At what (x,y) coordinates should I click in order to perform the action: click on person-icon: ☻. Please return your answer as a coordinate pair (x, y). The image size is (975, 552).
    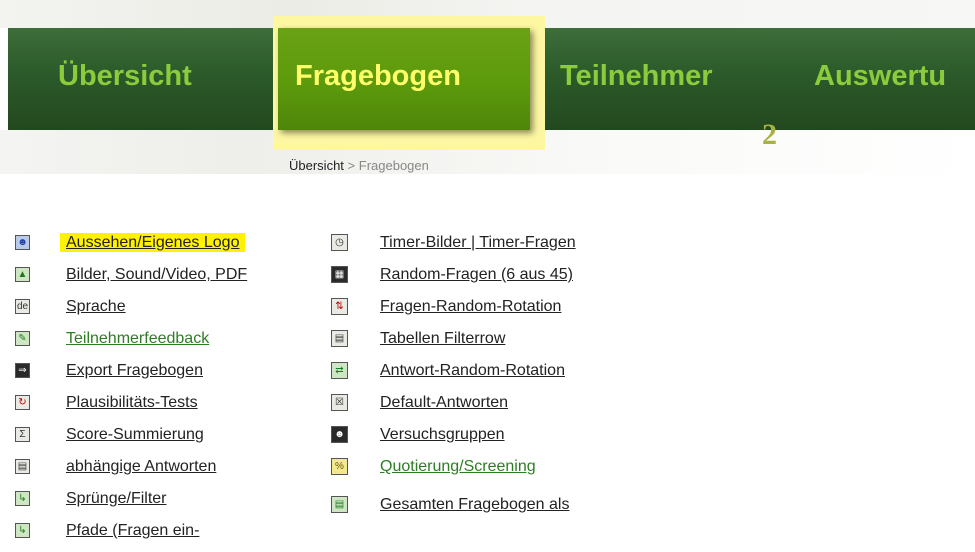
    Looking at the image, I should click on (22, 242).